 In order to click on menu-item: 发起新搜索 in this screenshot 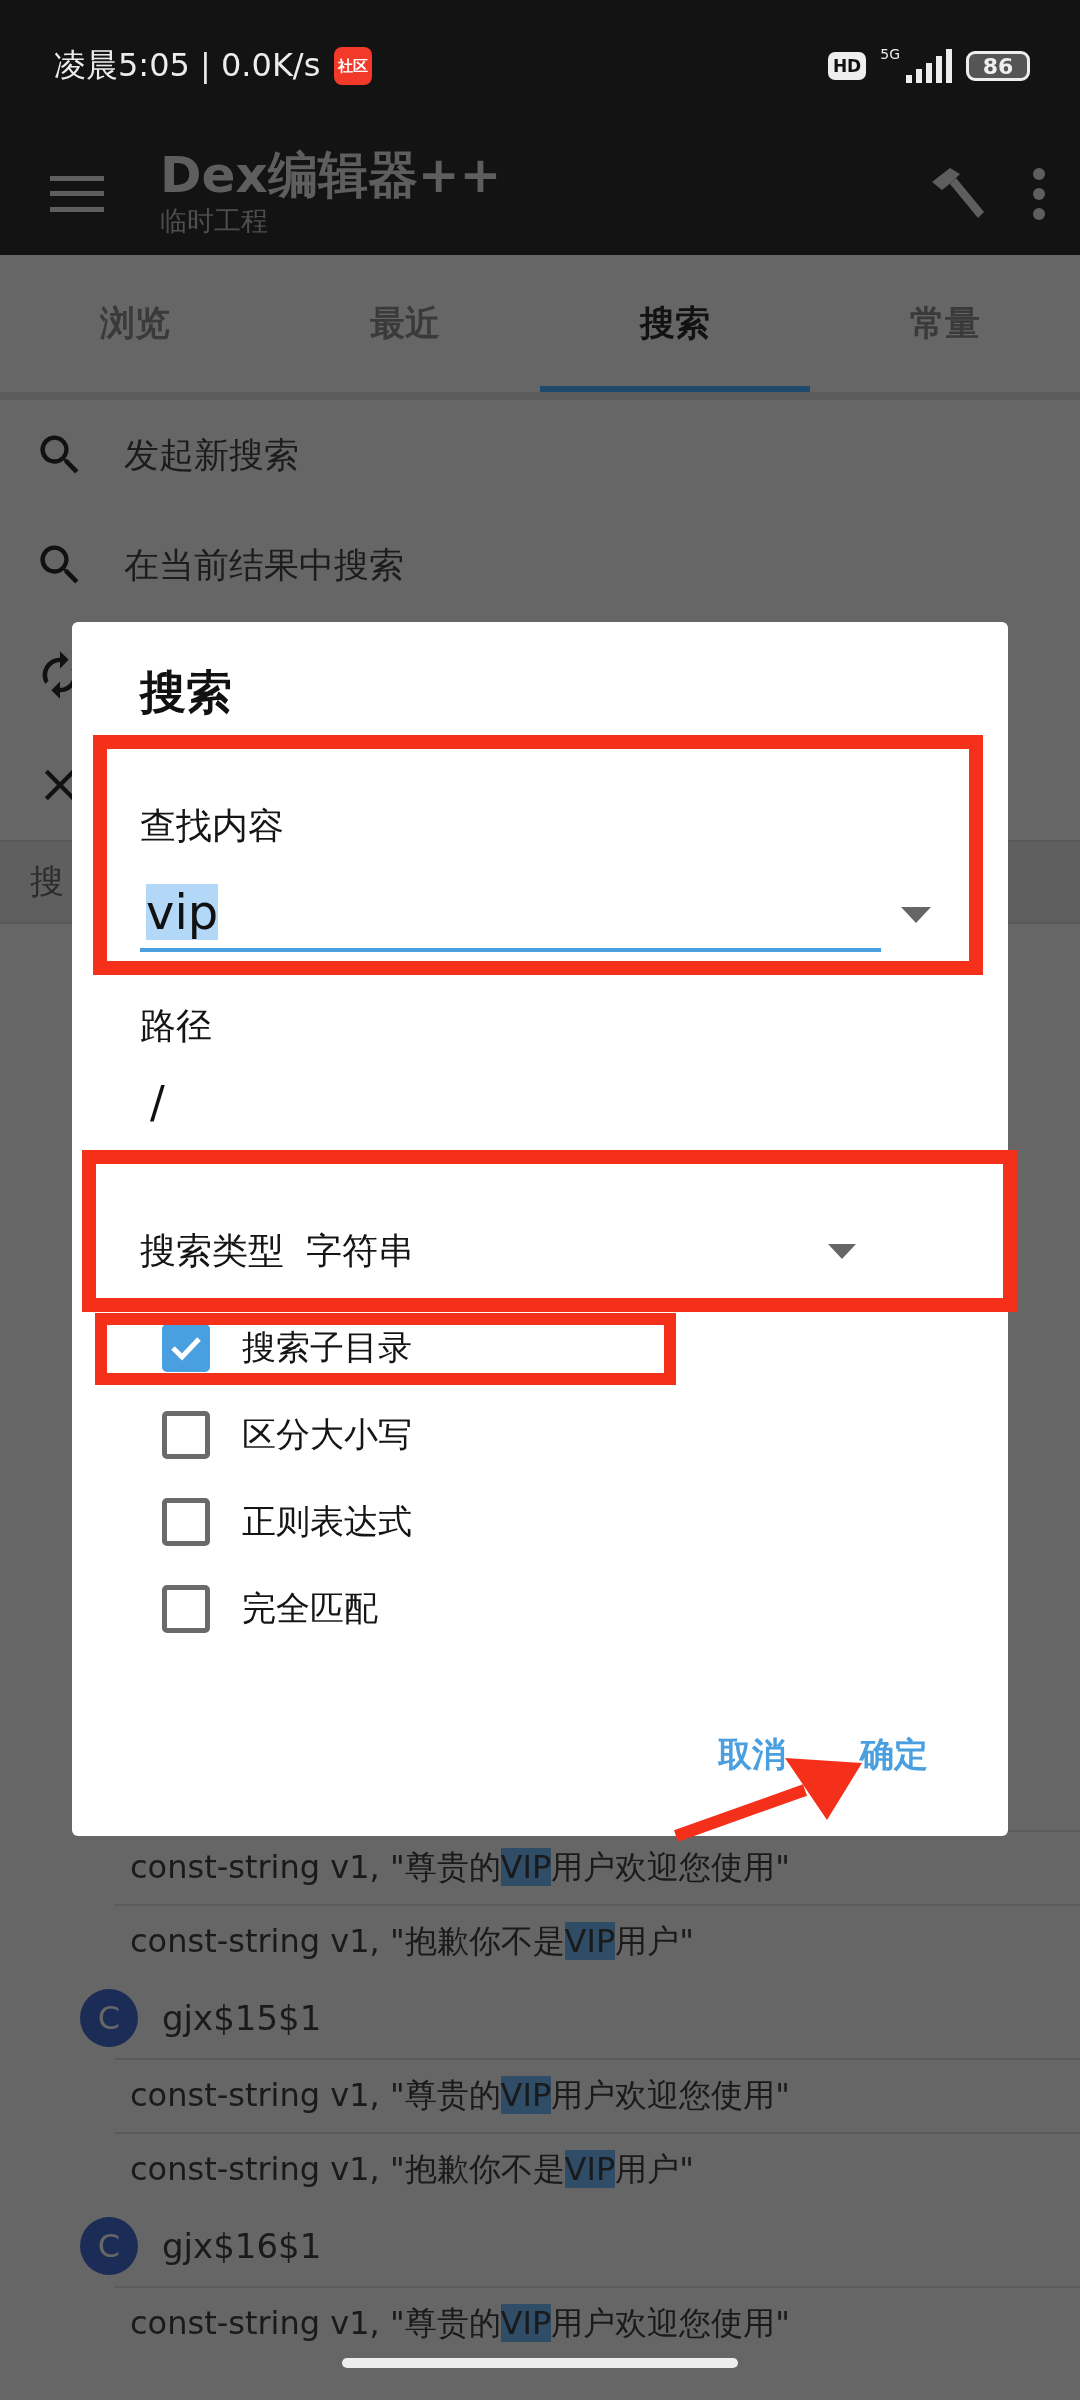, I will do `click(211, 455)`.